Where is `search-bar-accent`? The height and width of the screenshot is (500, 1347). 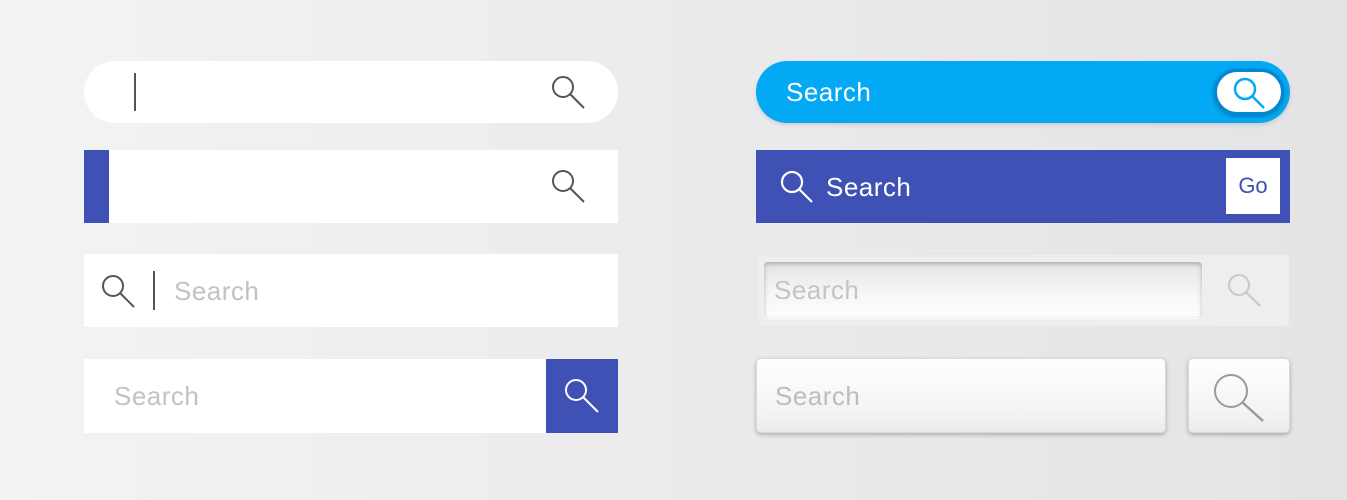
search-bar-accent is located at coordinates (351, 186).